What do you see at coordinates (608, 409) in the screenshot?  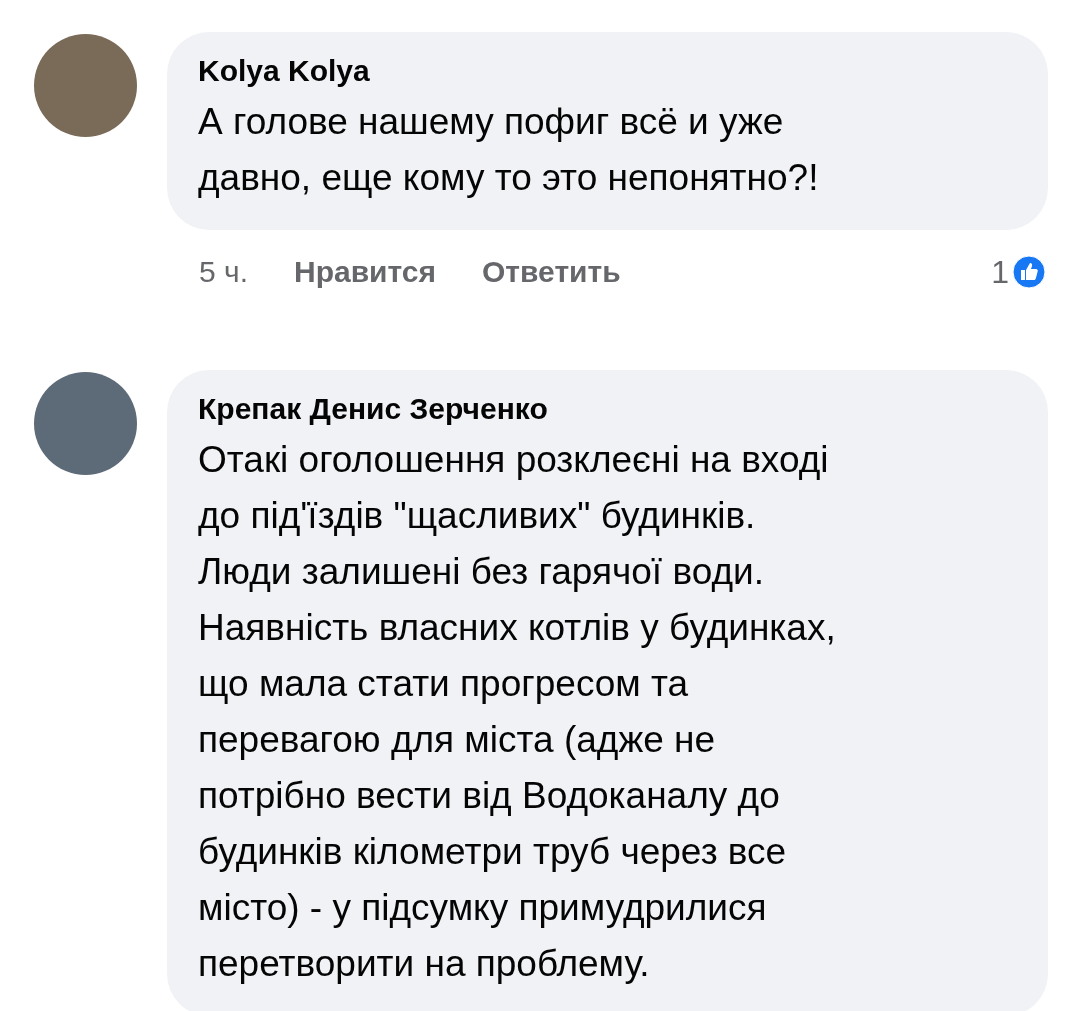 I see `author-name: Крепак Денис Зерченко` at bounding box center [608, 409].